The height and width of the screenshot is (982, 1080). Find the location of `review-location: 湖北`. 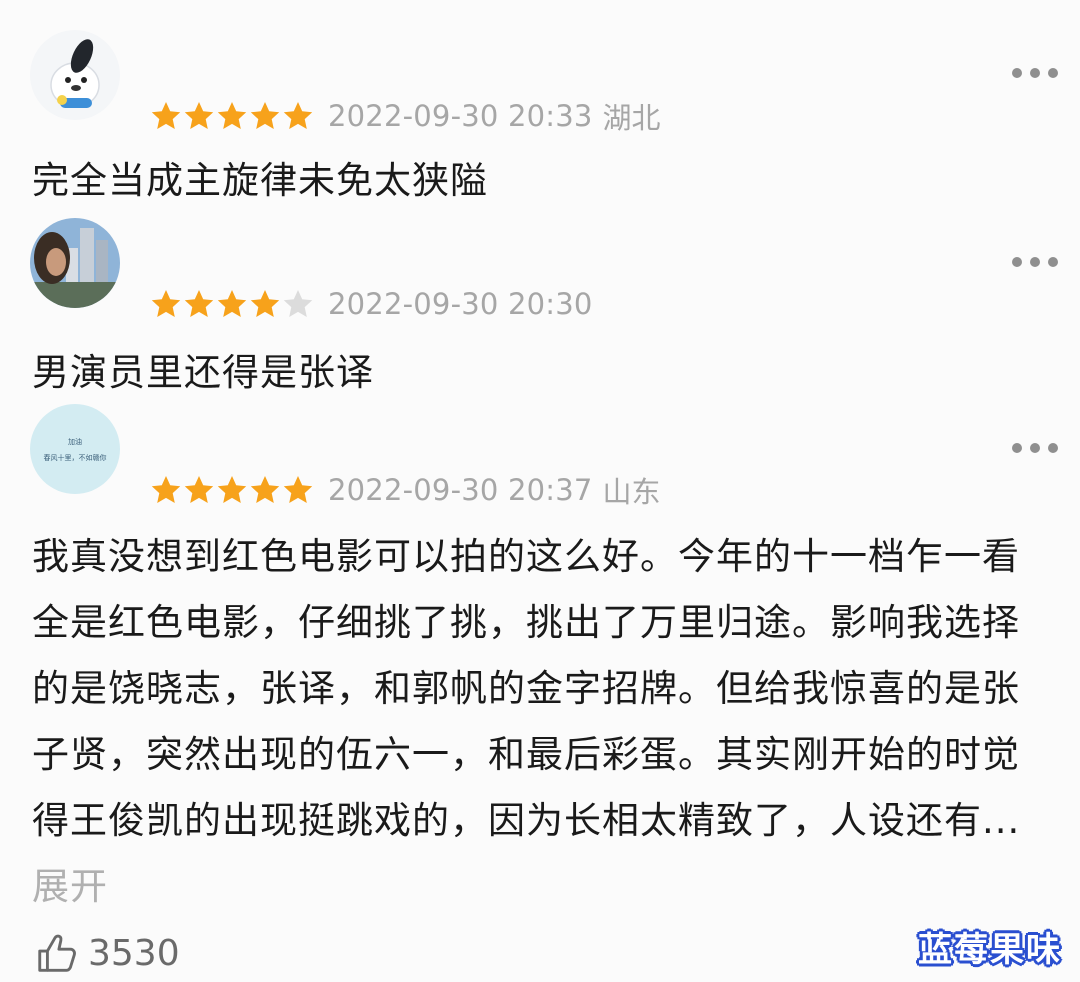

review-location: 湖北 is located at coordinates (631, 118).